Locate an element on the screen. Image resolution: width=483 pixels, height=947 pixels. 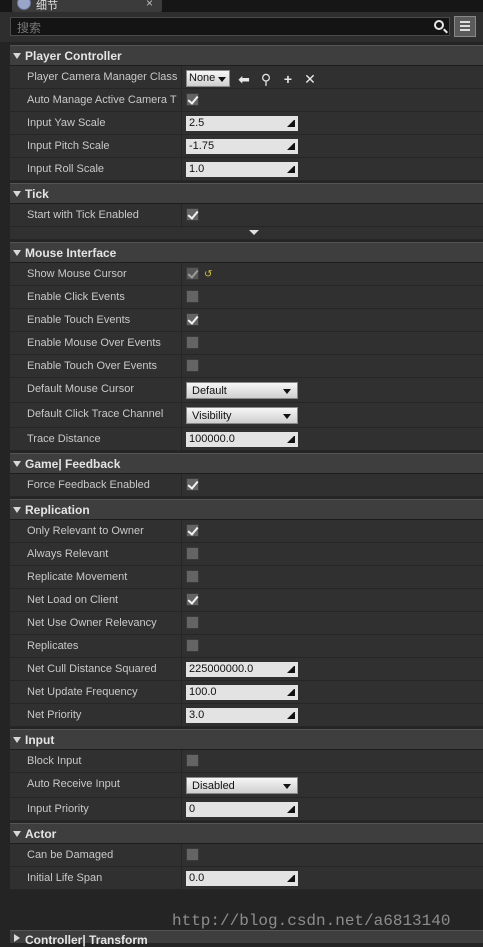
arrow-left-icon: ⬅ is located at coordinates (244, 79).